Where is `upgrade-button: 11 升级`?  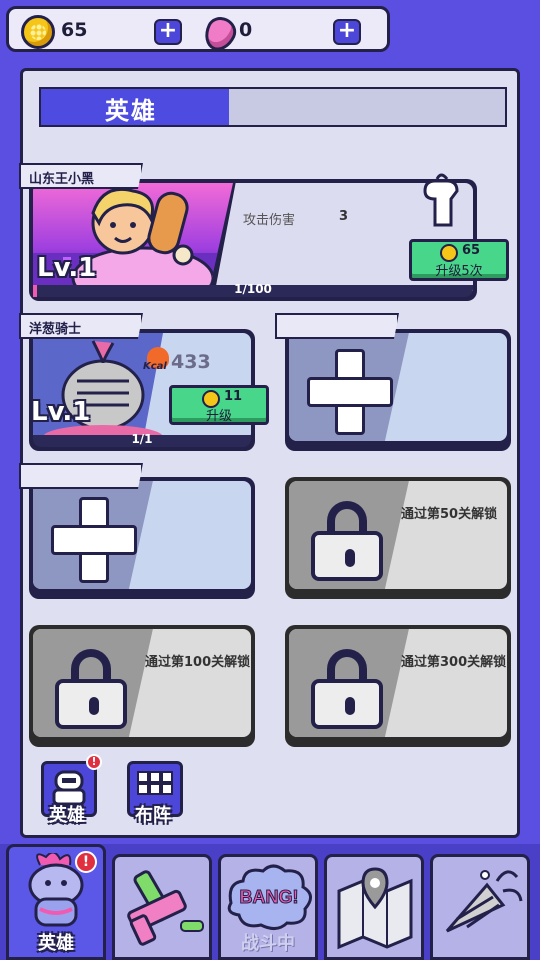 upgrade-button: 11 升级 is located at coordinates (219, 405).